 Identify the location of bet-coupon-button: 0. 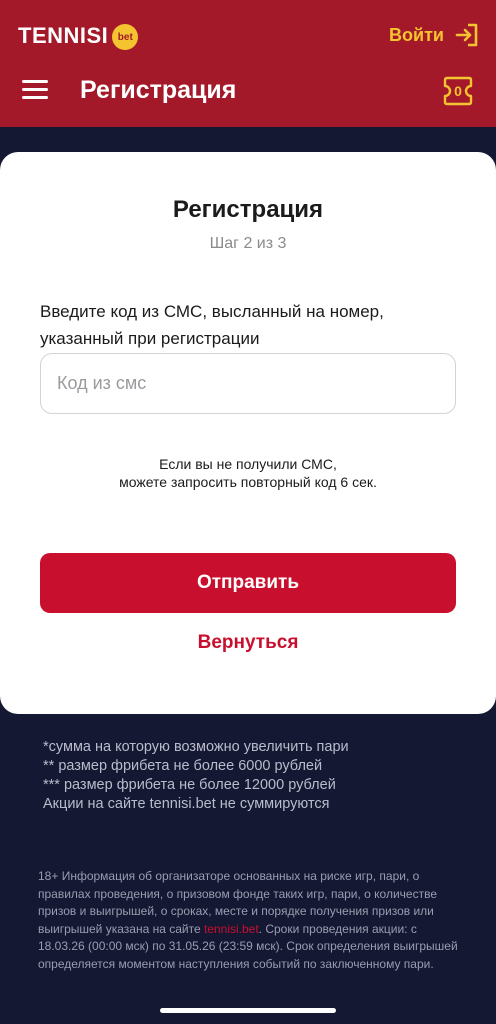
(458, 91).